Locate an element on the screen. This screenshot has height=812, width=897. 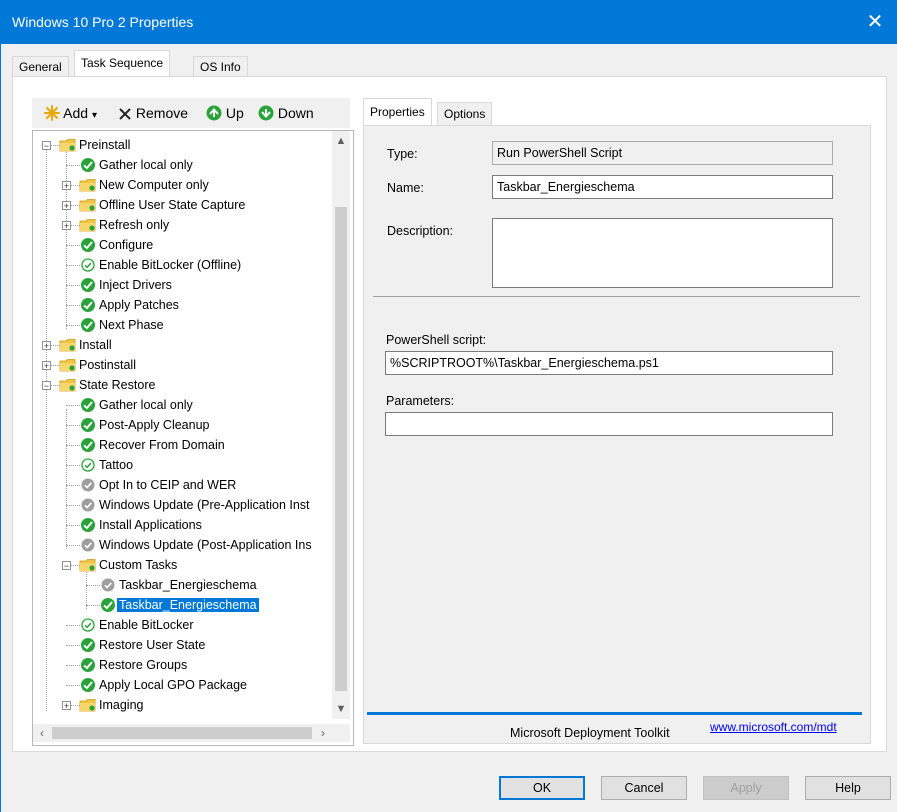
hscroll-thumb is located at coordinates (182, 733).